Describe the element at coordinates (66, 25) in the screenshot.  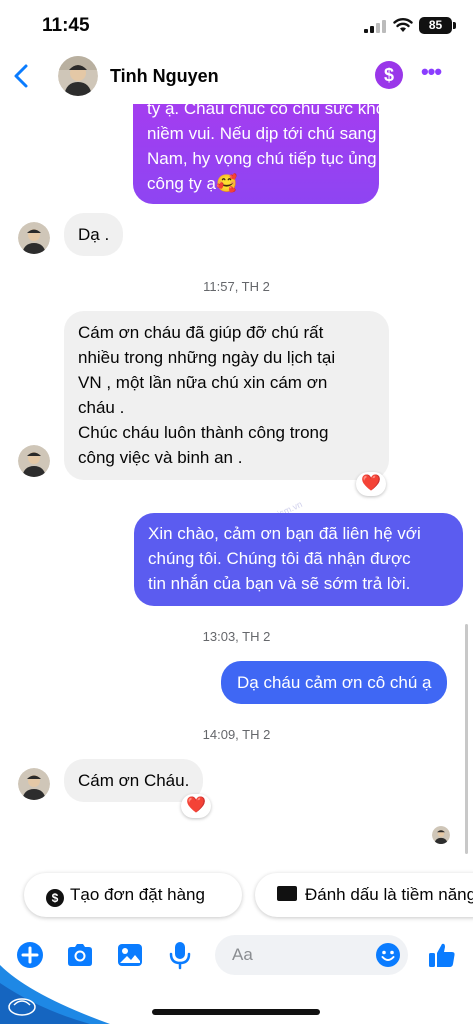
I see `status-time: 11:45` at that location.